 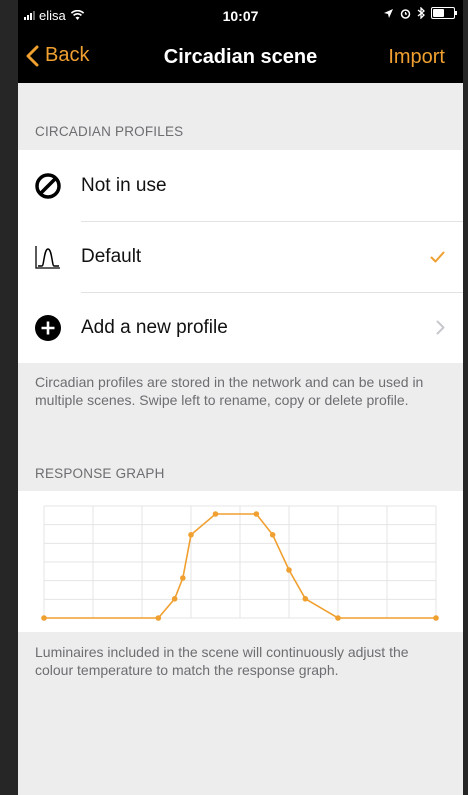 What do you see at coordinates (438, 13) in the screenshot?
I see `battery-fill` at bounding box center [438, 13].